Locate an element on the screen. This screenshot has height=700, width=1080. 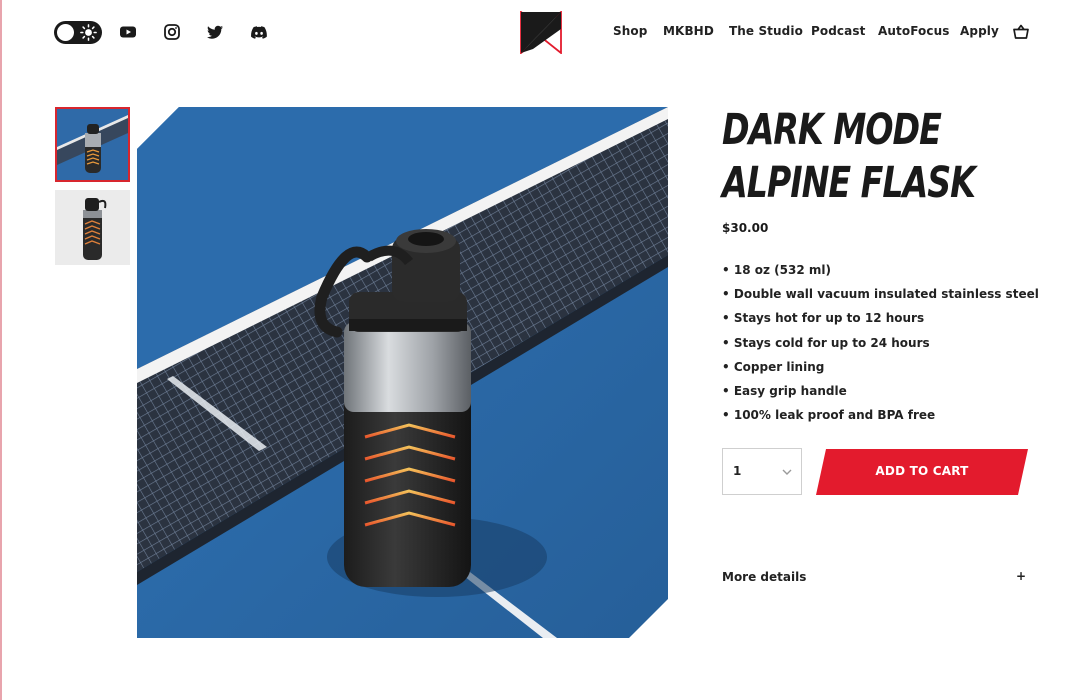
cart-icon is located at coordinates (1021, 32).